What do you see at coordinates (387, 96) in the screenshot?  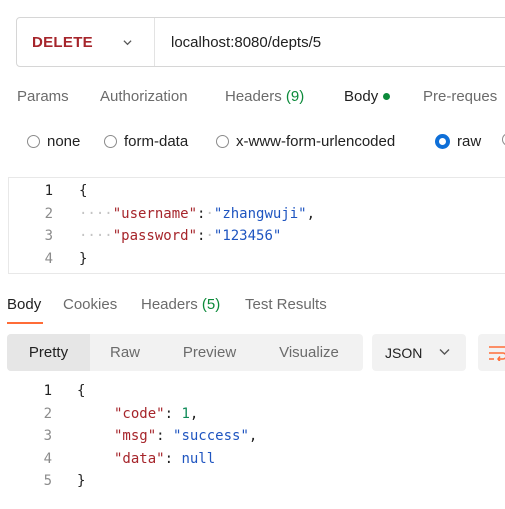 I see `body-modified-dot-icon` at bounding box center [387, 96].